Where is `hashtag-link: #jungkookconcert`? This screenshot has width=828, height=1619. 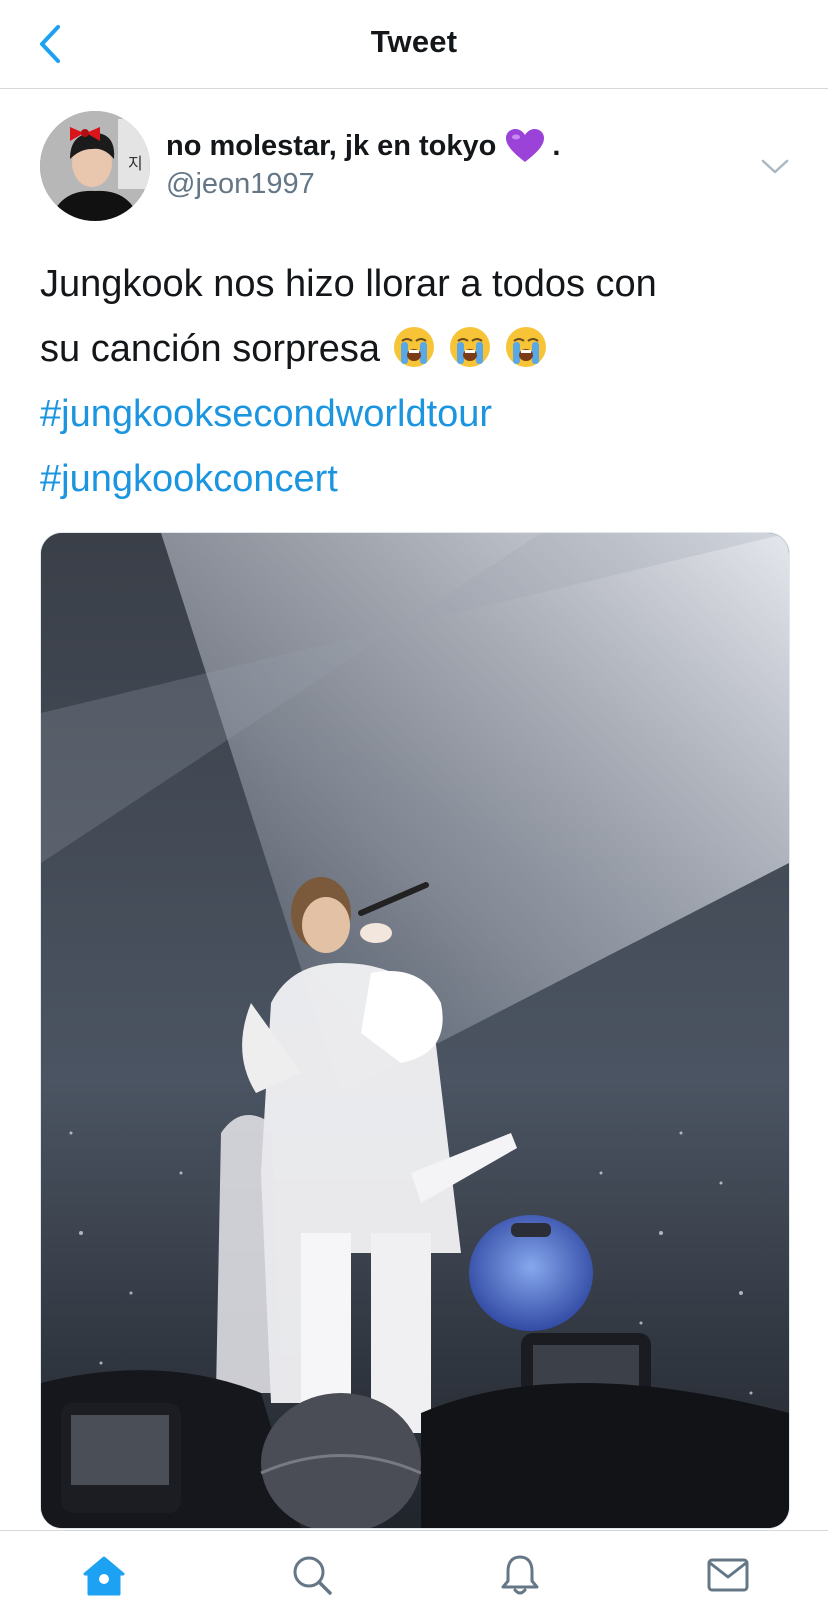 hashtag-link: #jungkookconcert is located at coordinates (189, 479).